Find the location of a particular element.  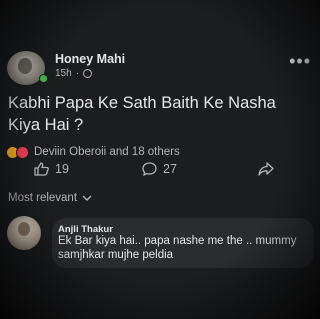

comment-count: 27 is located at coordinates (170, 169).